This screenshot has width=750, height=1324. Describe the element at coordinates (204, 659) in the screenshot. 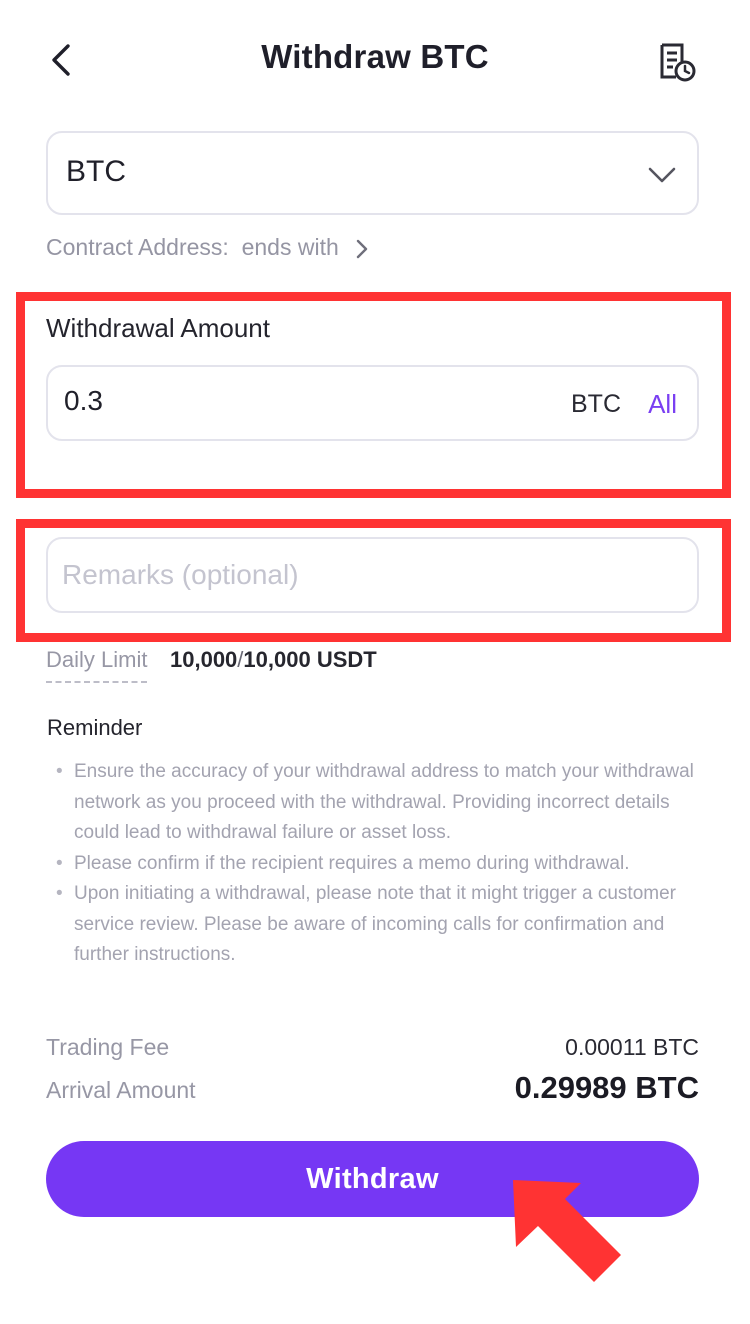

I see `daily-limit-used: 10,000` at that location.